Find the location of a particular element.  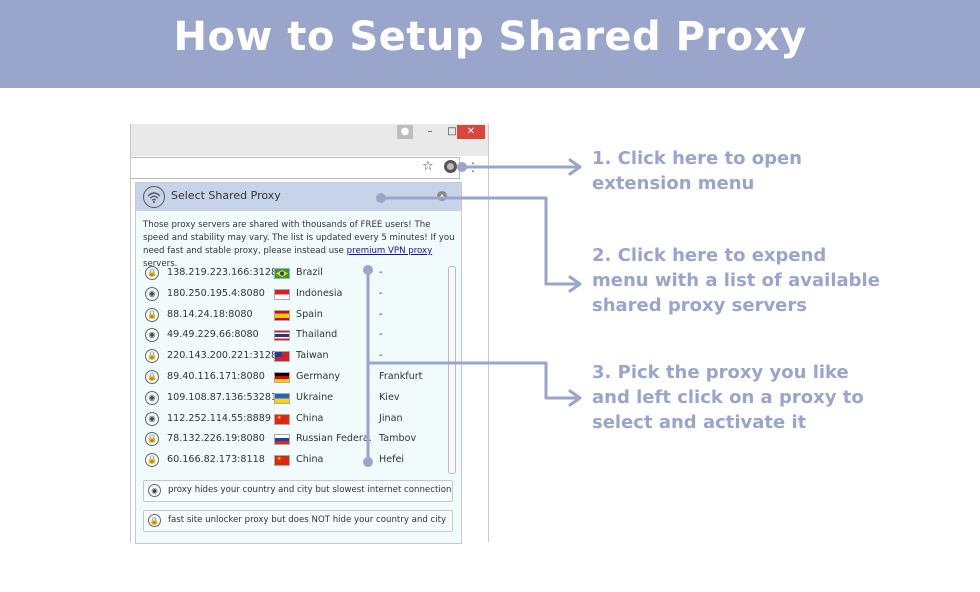

marker-step1 is located at coordinates (462, 167).